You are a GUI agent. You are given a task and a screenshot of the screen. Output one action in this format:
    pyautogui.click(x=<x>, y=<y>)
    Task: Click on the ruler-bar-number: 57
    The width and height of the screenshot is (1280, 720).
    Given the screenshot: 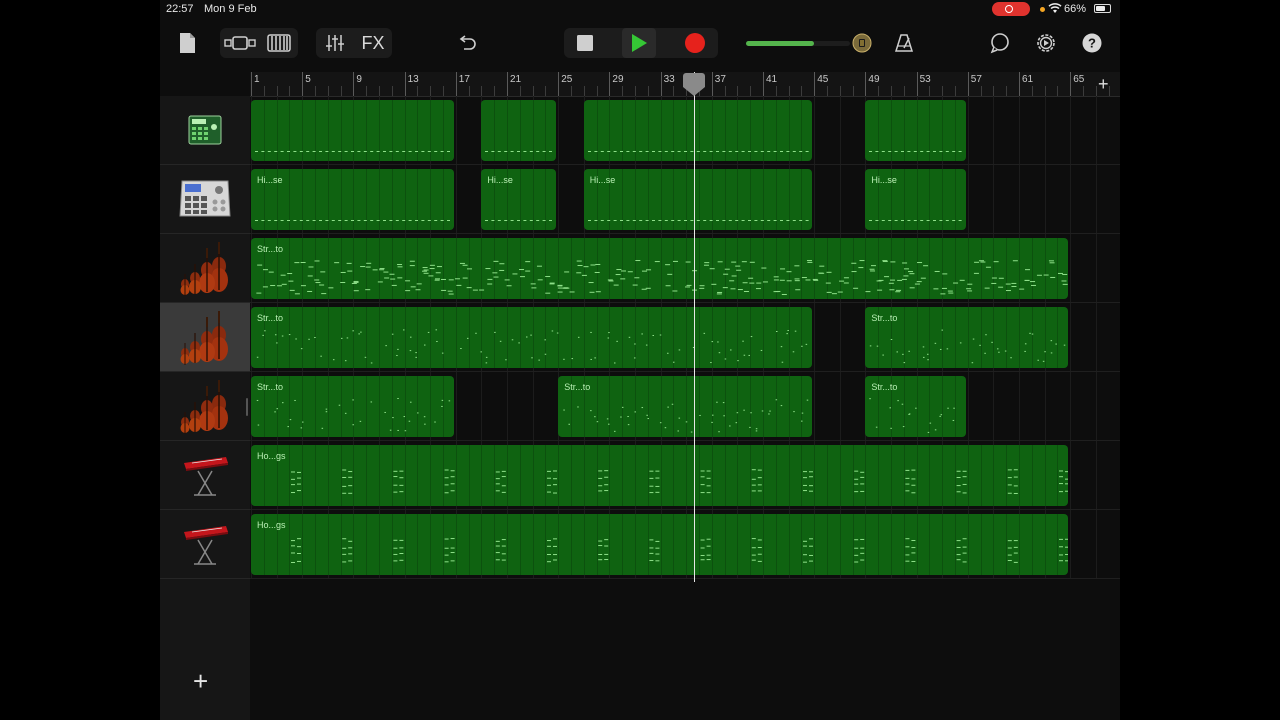 What is the action you would take?
    pyautogui.click(x=976, y=79)
    